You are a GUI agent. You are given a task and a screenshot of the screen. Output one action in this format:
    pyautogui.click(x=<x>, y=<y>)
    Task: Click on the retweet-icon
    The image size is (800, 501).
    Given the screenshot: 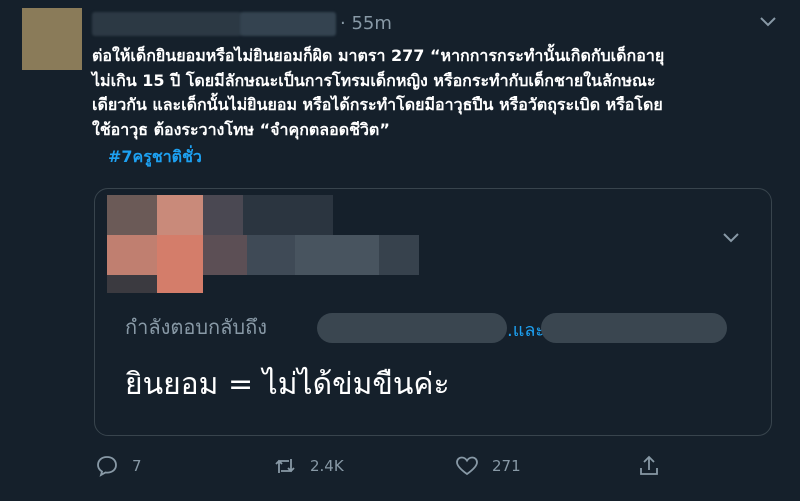 What is the action you would take?
    pyautogui.click(x=285, y=466)
    